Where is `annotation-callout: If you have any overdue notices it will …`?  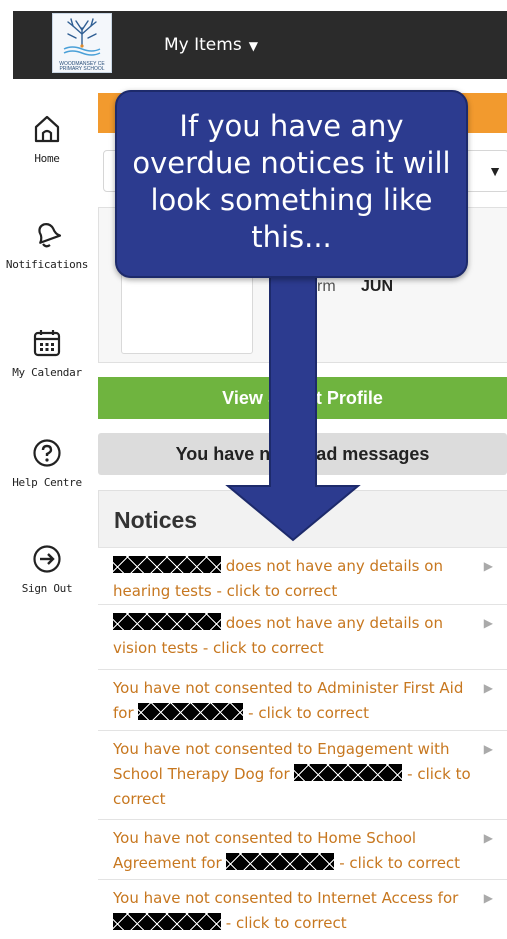 annotation-callout: If you have any overdue notices it will … is located at coordinates (291, 184).